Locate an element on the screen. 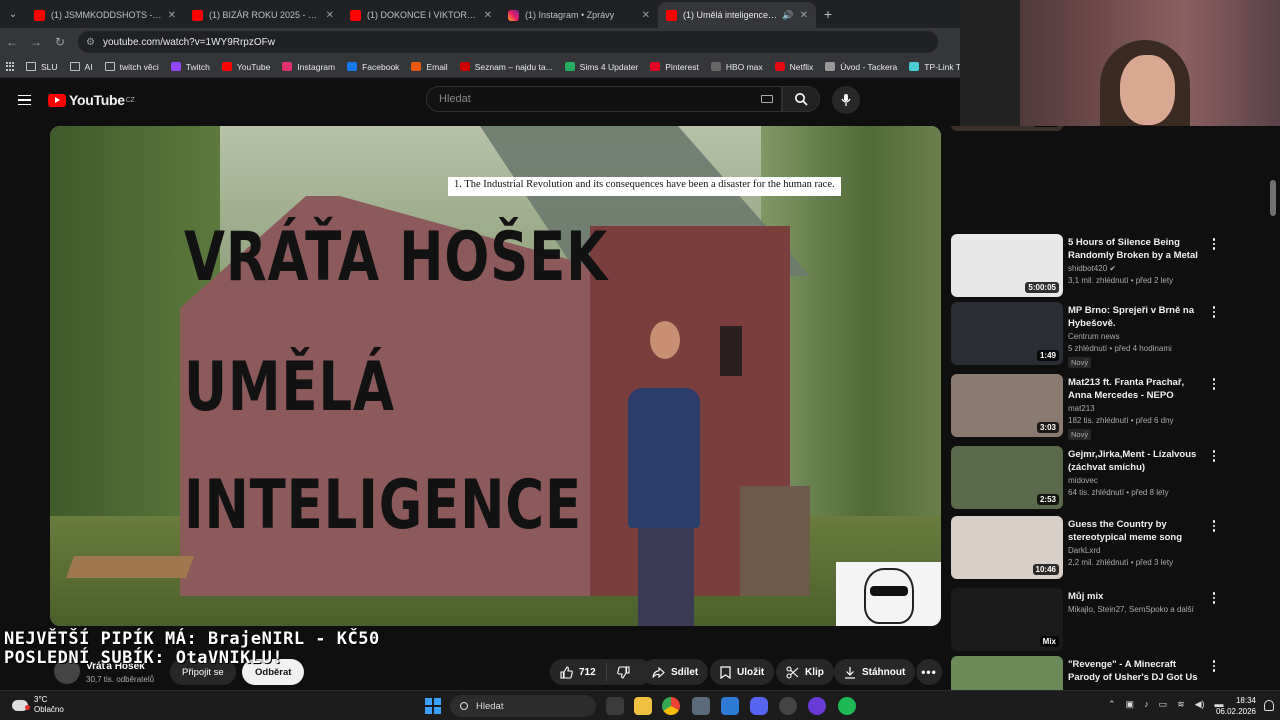 This screenshot has height=720, width=1280. video-channel: Mikajlo, Stein27, SemSpoko a další is located at coordinates (1131, 609).